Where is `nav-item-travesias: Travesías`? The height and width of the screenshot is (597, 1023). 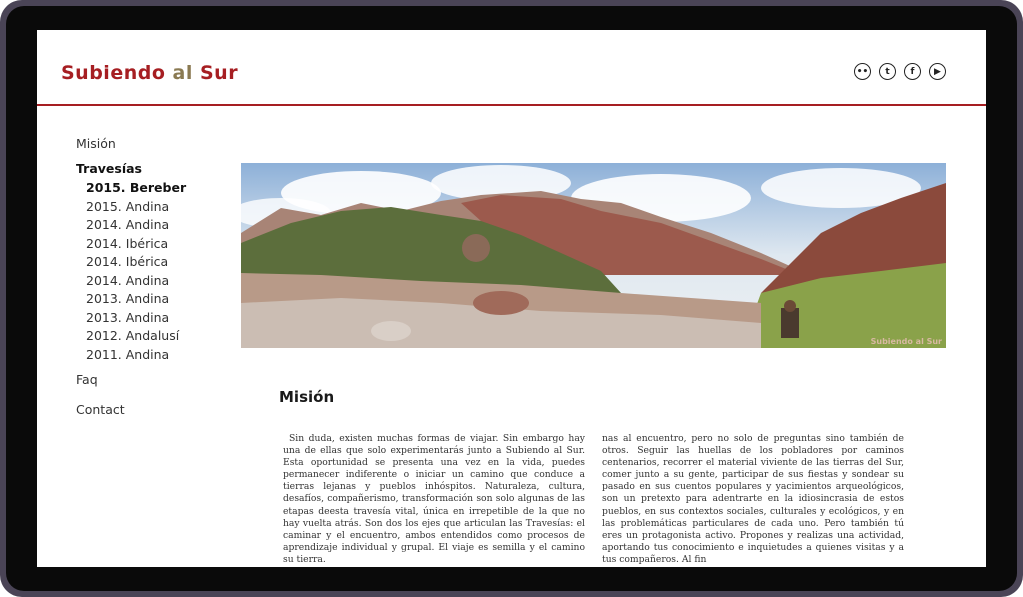 nav-item-travesias: Travesías is located at coordinates (109, 168).